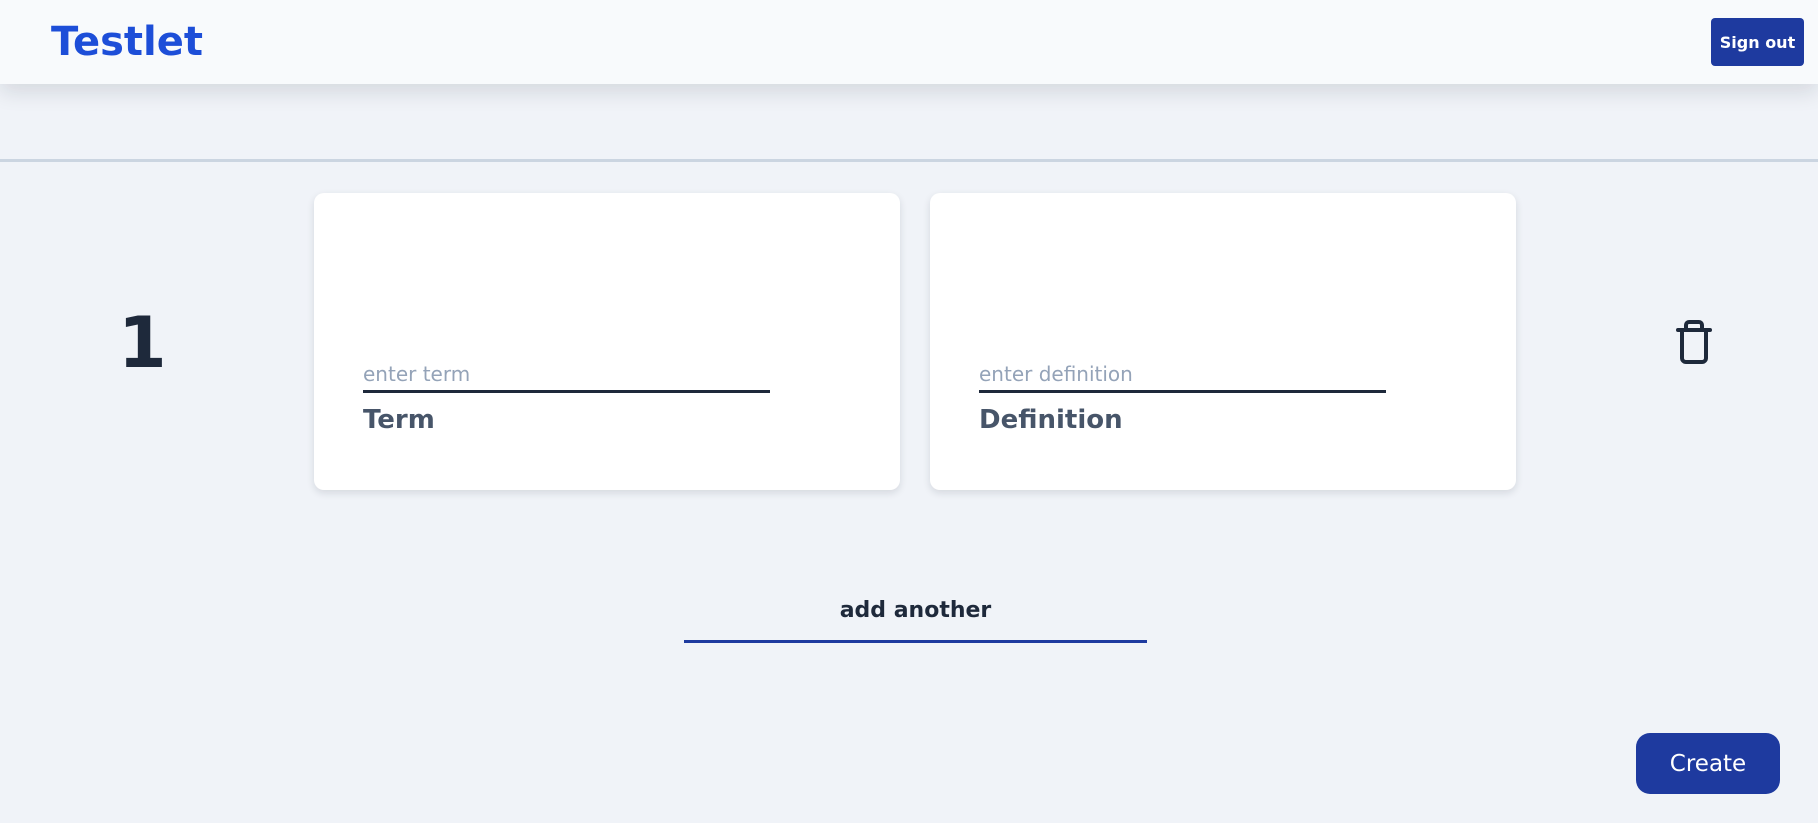  Describe the element at coordinates (1051, 420) in the screenshot. I see `definition-label: Definition` at that location.